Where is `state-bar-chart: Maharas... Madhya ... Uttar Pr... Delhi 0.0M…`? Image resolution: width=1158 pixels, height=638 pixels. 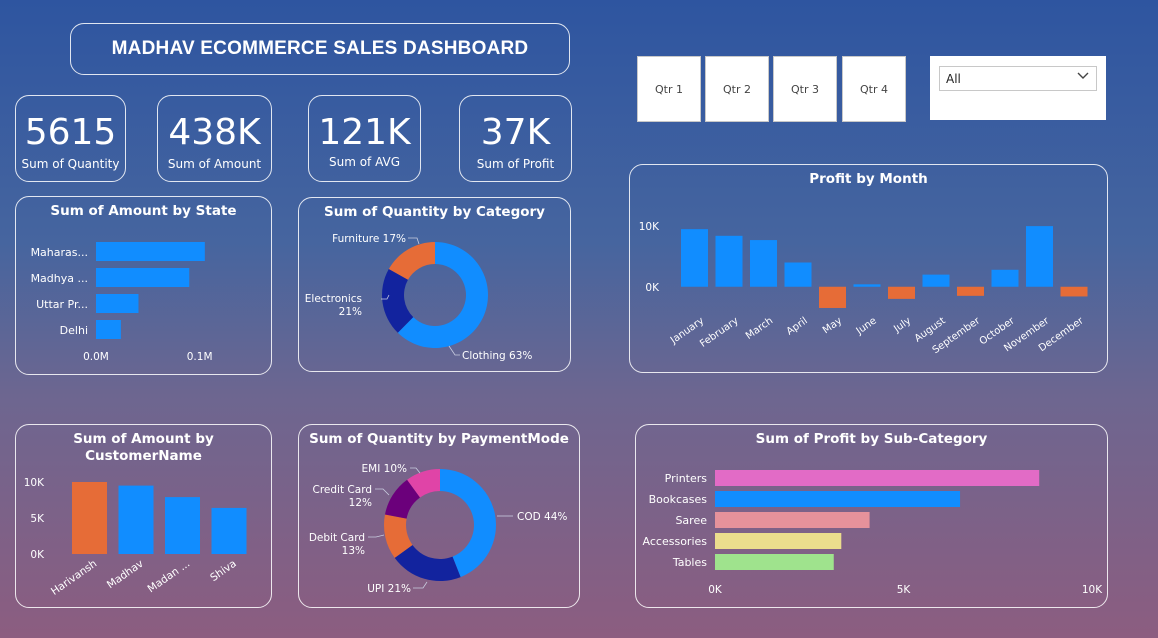 state-bar-chart: Maharas... Madhya ... Uttar Pr... Delhi 0.0M… is located at coordinates (122, 302).